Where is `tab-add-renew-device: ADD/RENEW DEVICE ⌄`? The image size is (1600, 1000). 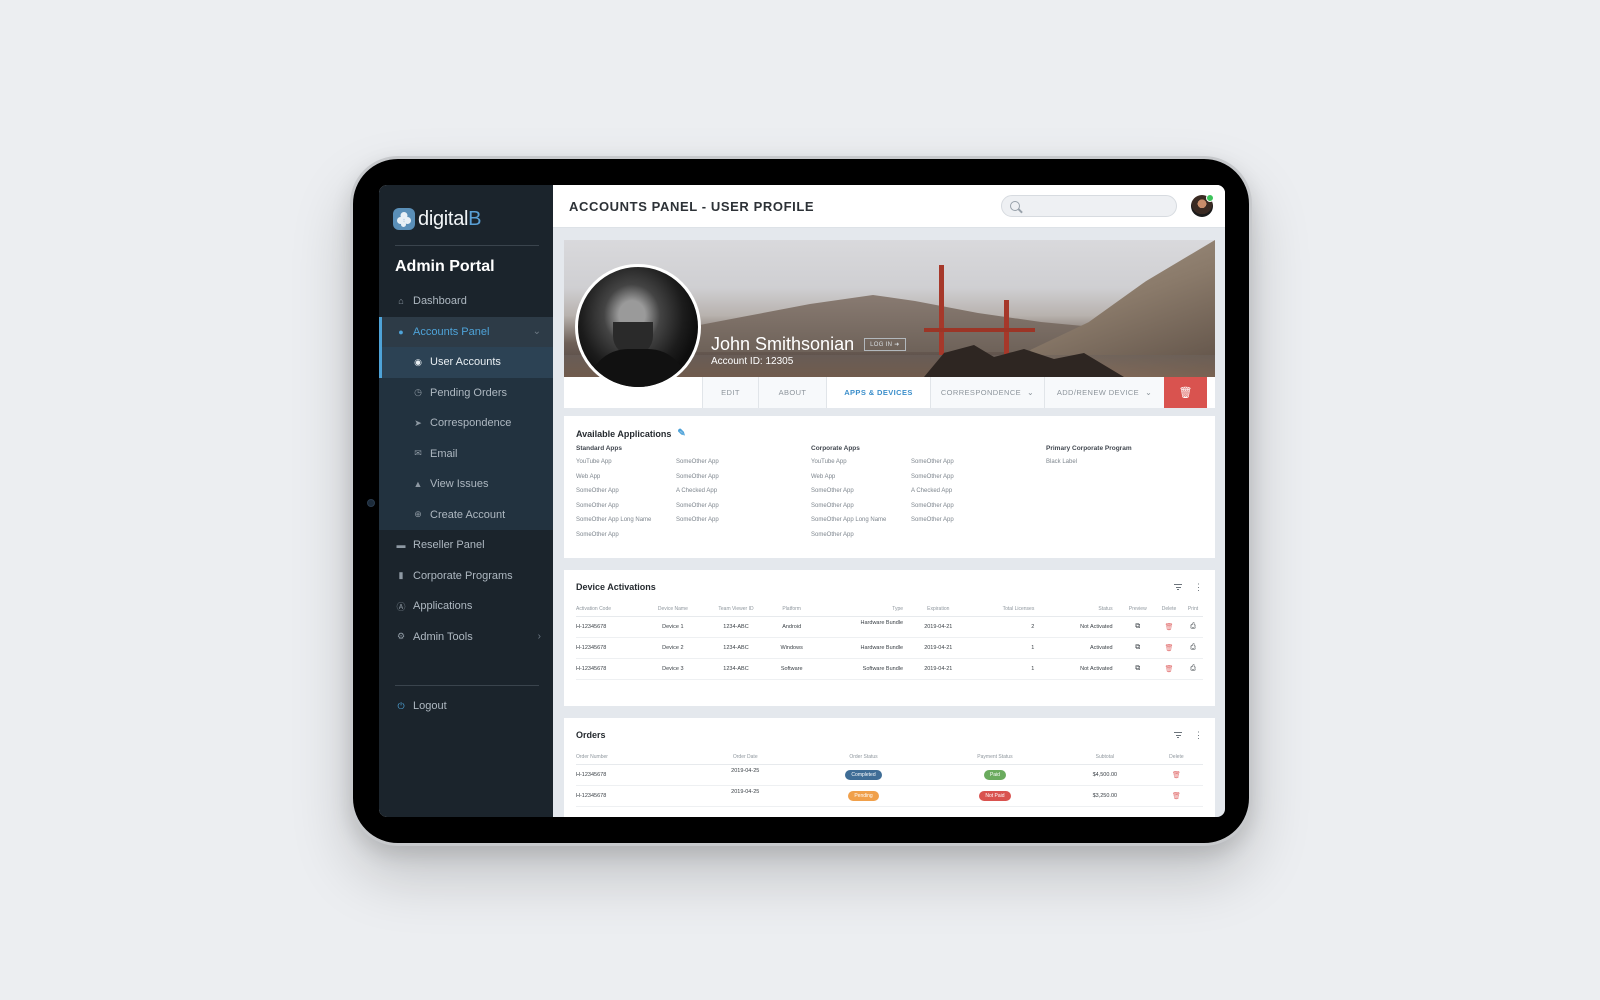 tab-add-renew-device: ADD/RENEW DEVICE ⌄ is located at coordinates (1104, 392).